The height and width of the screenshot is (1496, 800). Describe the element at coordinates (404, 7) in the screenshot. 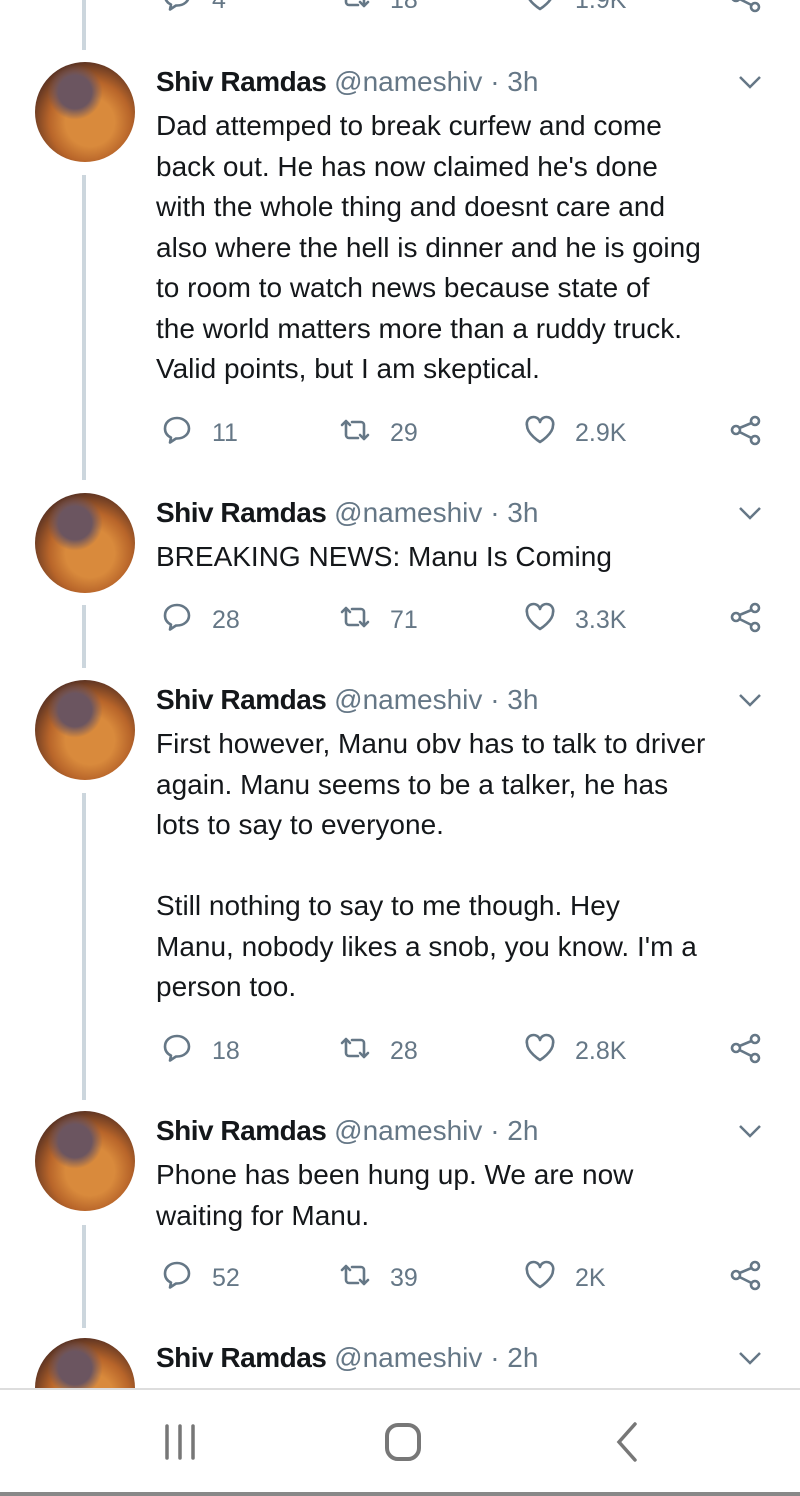

I see `retweets-count: 18` at that location.